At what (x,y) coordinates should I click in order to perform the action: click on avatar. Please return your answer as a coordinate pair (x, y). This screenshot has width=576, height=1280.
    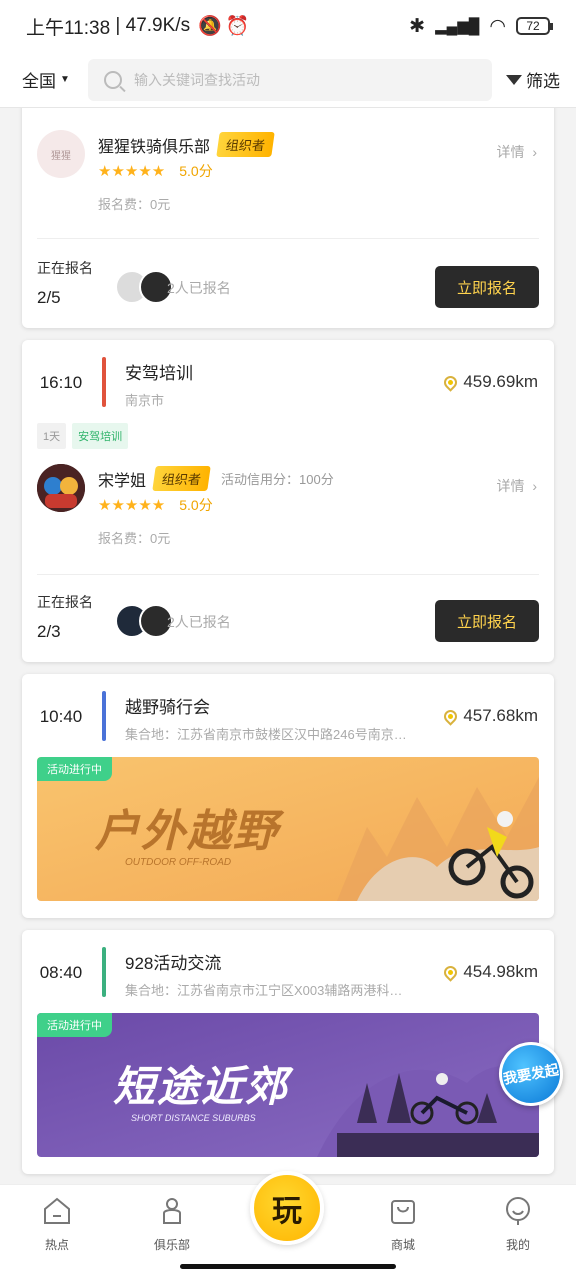
    Looking at the image, I should click on (61, 488).